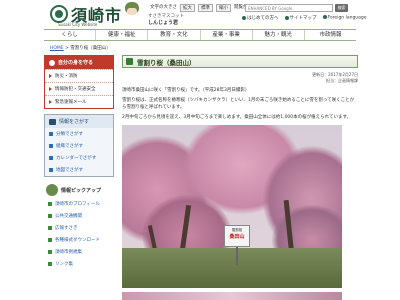 This screenshot has width=400, height=300. Describe the element at coordinates (79, 252) in the screenshot. I see `pickup-link-regulations: 須崎市例規集` at that location.